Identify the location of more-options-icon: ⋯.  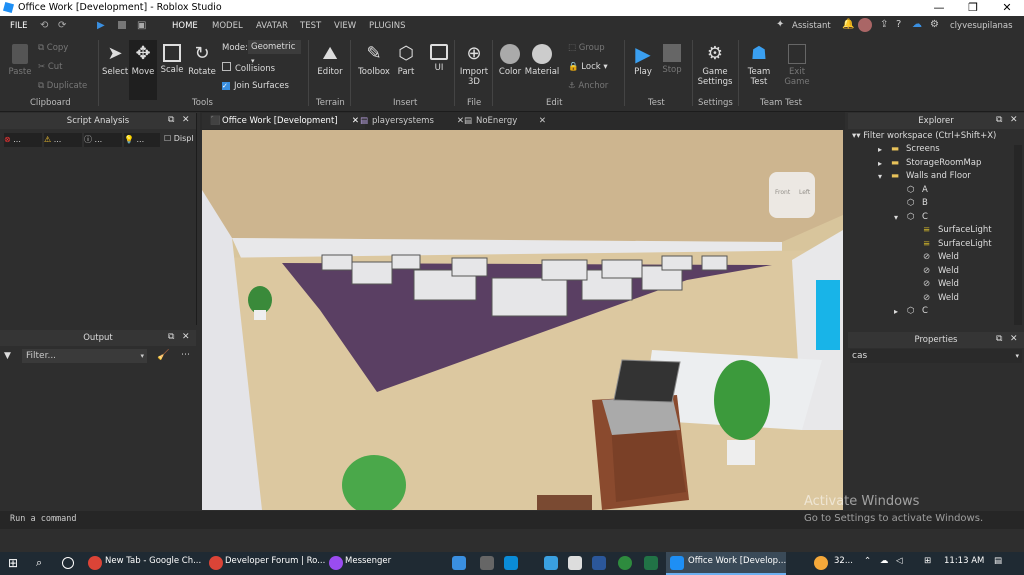
(185, 355).